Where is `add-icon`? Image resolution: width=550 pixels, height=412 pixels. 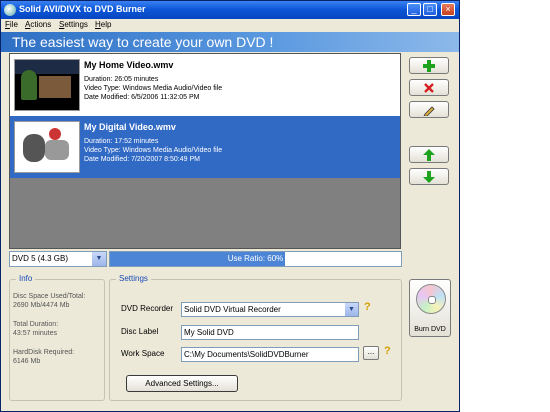
add-icon is located at coordinates (429, 66).